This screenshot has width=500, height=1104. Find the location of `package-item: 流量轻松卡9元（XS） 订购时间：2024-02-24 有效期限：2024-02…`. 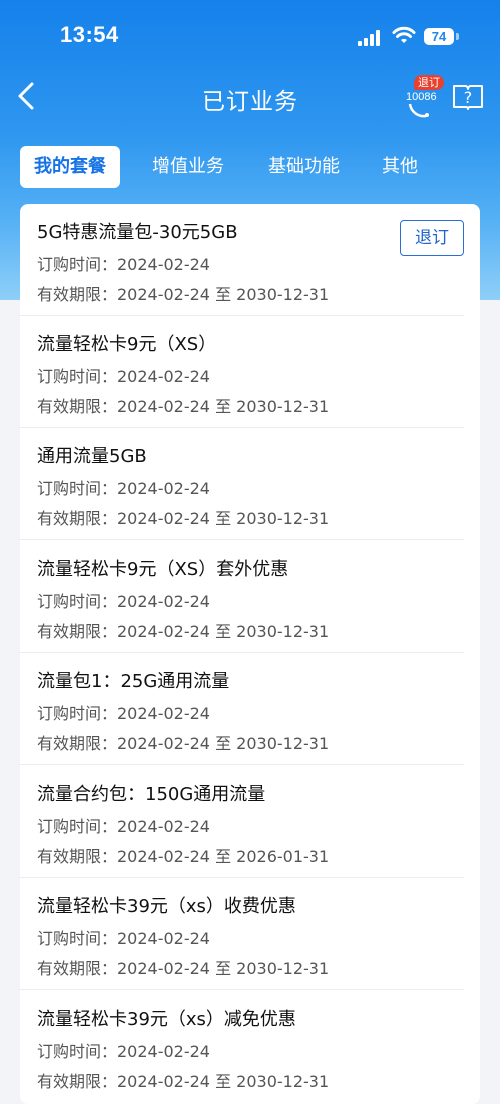

package-item: 流量轻松卡9元（XS） 订购时间：2024-02-24 有效期限：2024-02… is located at coordinates (250, 372).